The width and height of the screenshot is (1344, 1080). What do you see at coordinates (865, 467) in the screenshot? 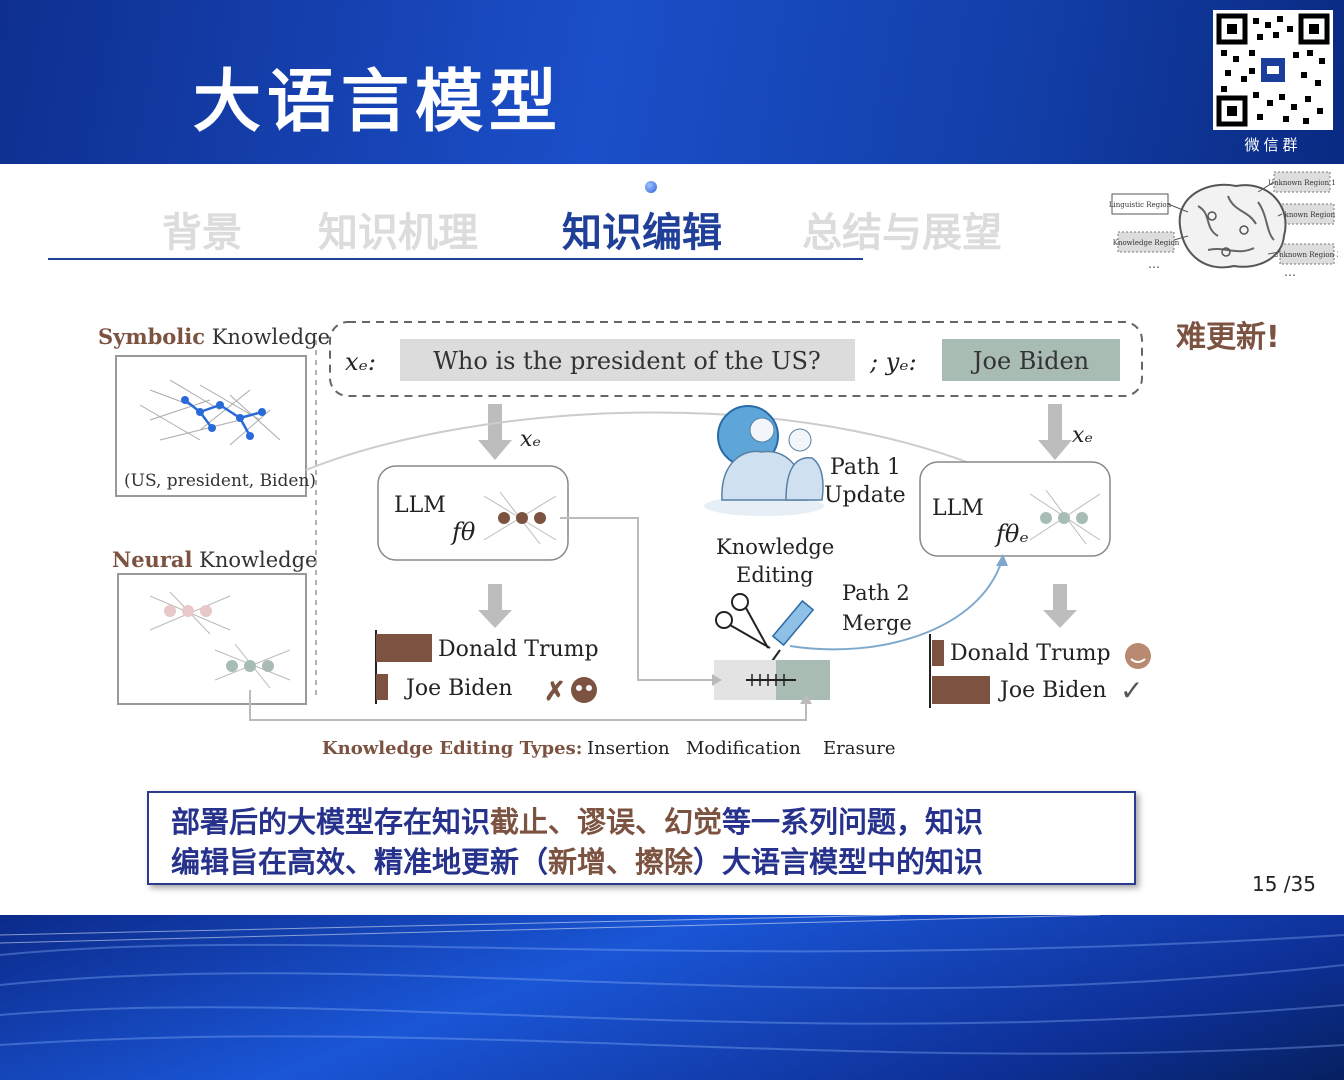
I see `path1-label-a: Path 1` at bounding box center [865, 467].